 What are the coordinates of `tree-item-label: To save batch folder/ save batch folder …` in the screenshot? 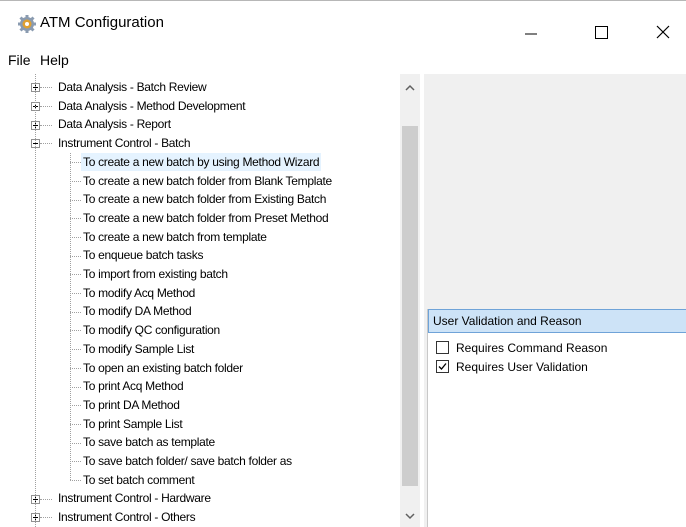 It's located at (187, 461).